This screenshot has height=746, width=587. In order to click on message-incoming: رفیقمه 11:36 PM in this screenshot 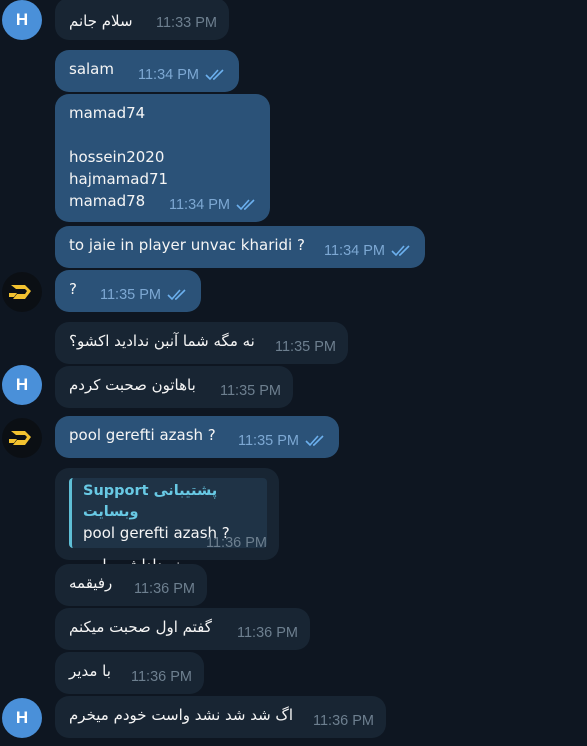, I will do `click(131, 585)`.